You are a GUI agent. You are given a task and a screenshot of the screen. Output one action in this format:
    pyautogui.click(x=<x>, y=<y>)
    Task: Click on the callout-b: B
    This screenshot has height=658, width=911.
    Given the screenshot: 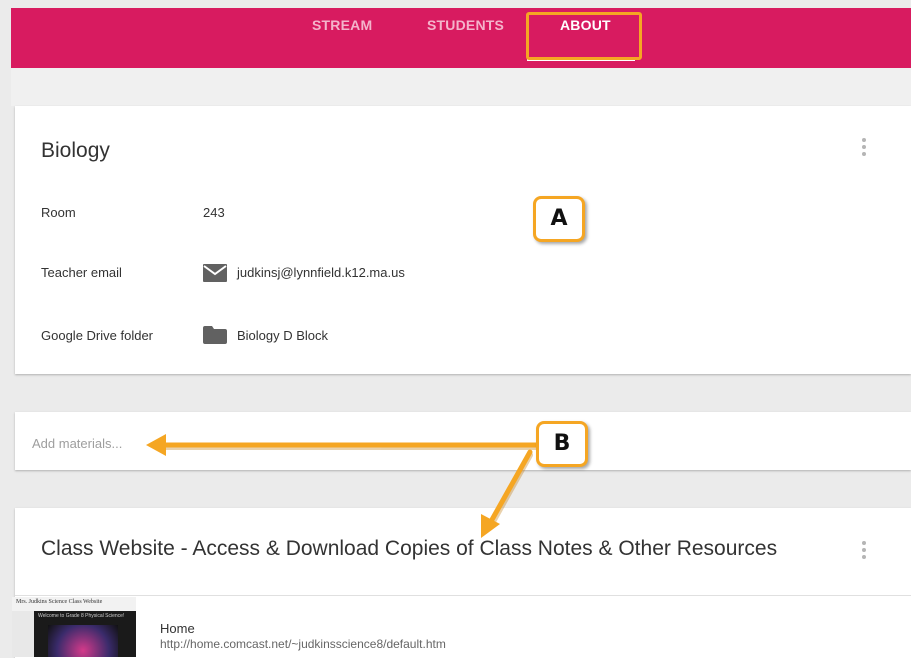 What is the action you would take?
    pyautogui.click(x=562, y=444)
    